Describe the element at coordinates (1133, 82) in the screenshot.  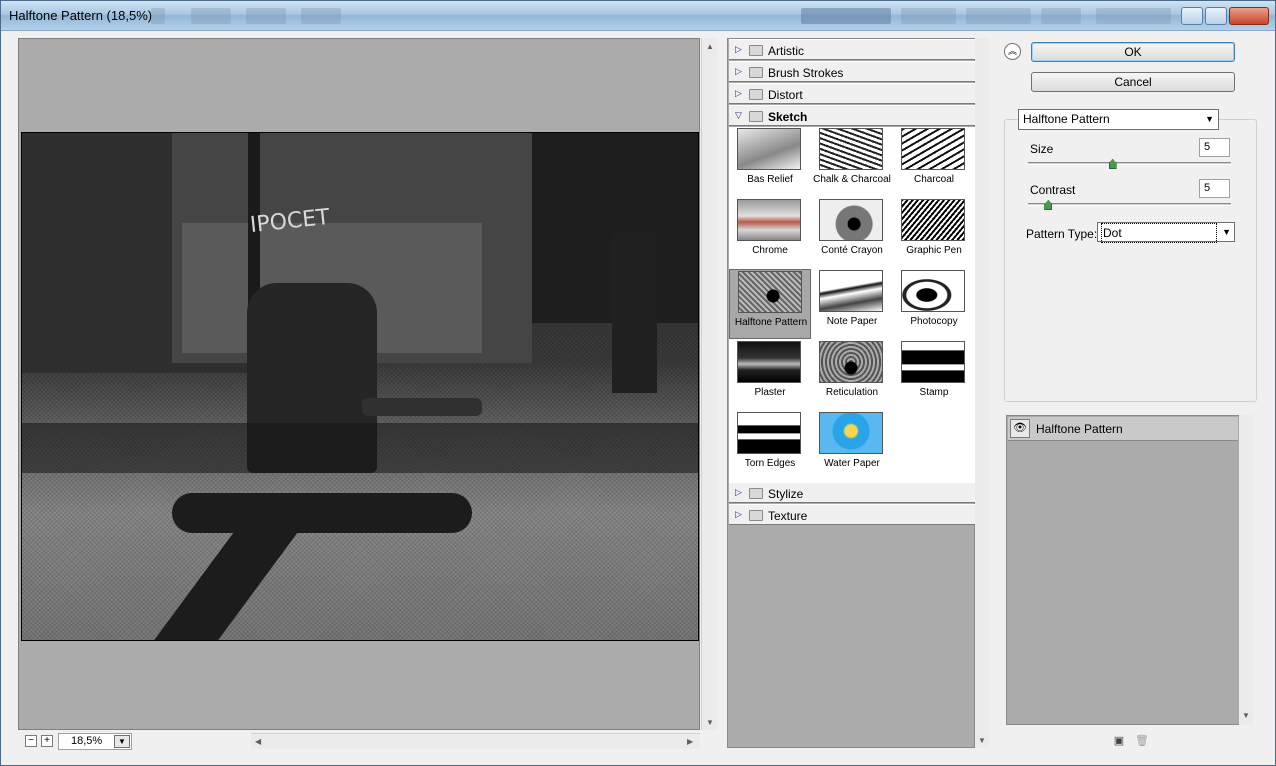
I see `cancel-button: Cancel` at that location.